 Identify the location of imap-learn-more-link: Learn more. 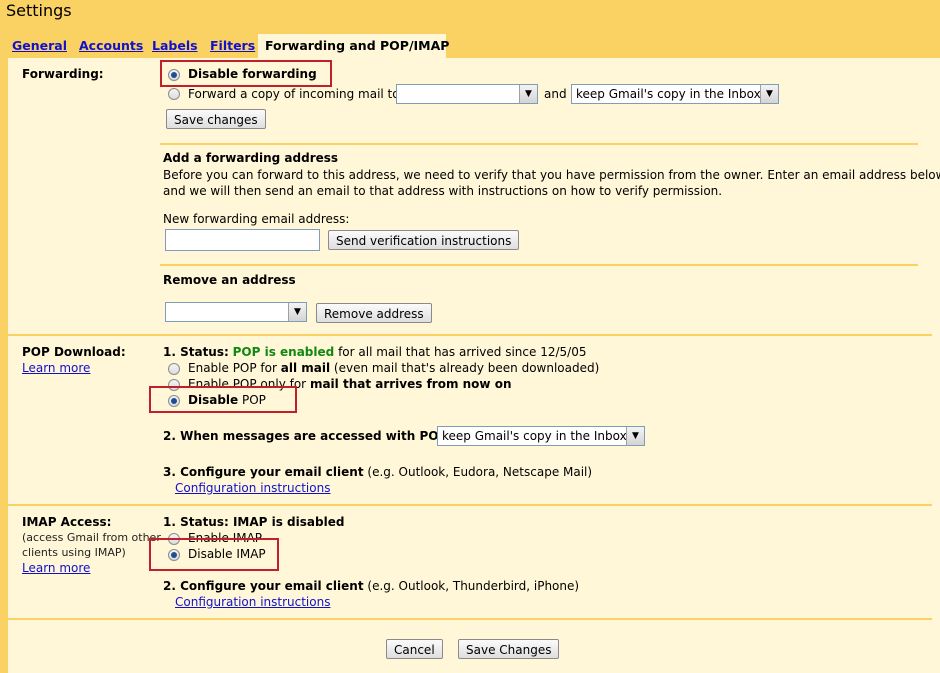
(56, 568).